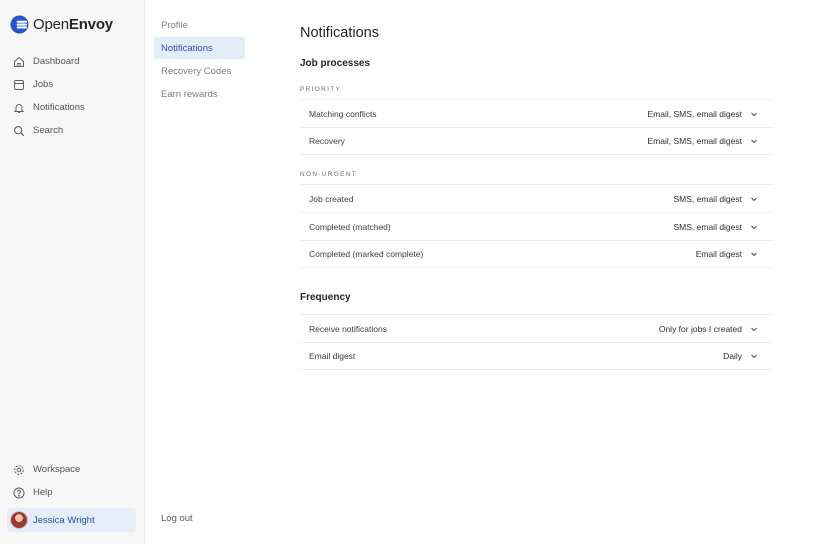  Describe the element at coordinates (19, 492) in the screenshot. I see `help-icon` at that location.